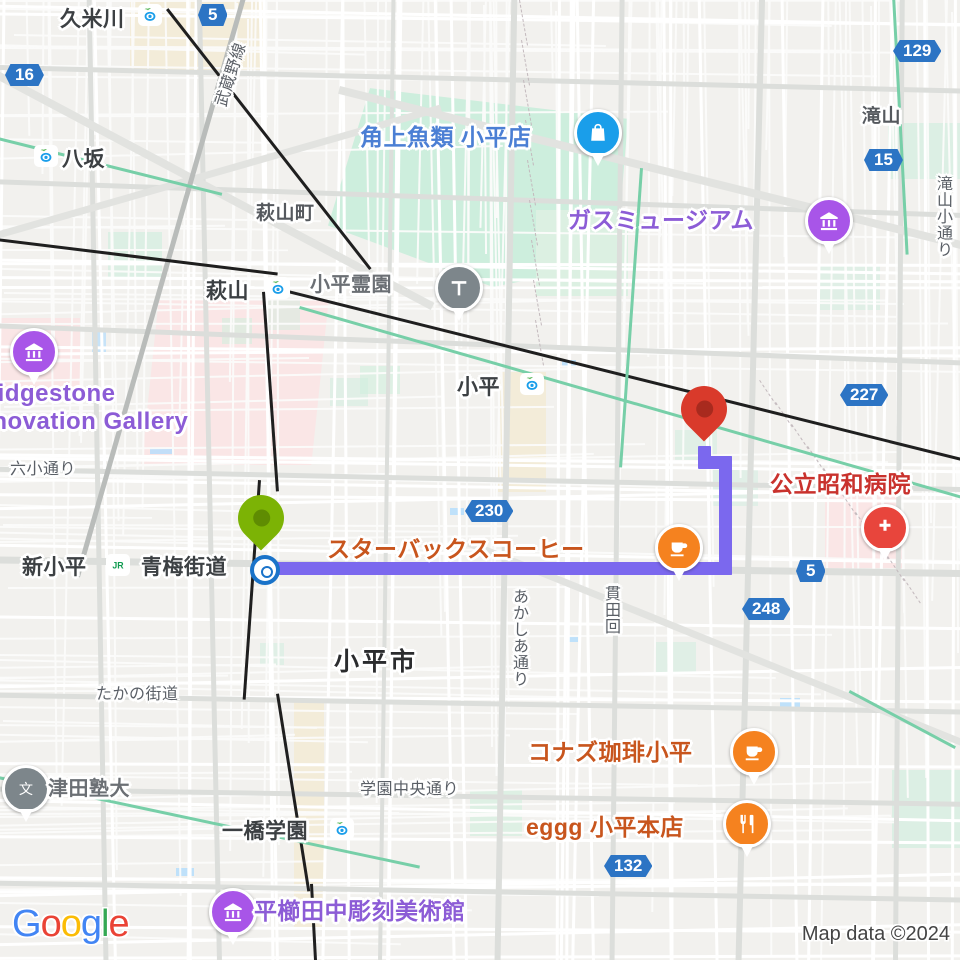  Describe the element at coordinates (376, 662) in the screenshot. I see `area-label: 小平市` at that location.